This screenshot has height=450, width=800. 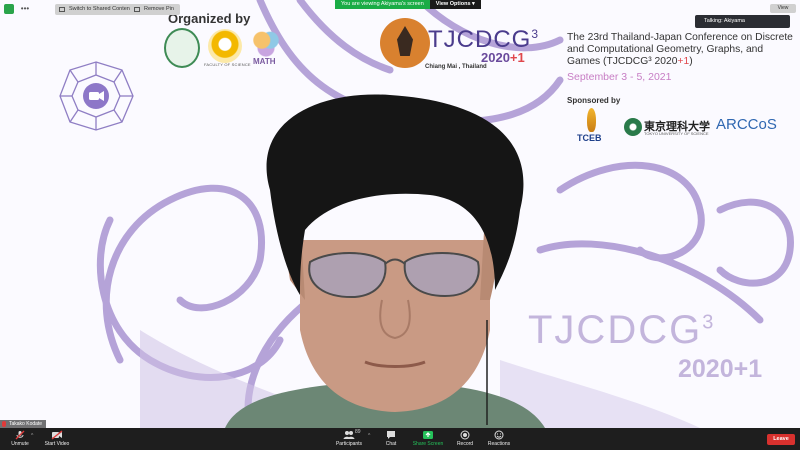 What do you see at coordinates (62, 9) in the screenshot?
I see `screen-icon` at bounding box center [62, 9].